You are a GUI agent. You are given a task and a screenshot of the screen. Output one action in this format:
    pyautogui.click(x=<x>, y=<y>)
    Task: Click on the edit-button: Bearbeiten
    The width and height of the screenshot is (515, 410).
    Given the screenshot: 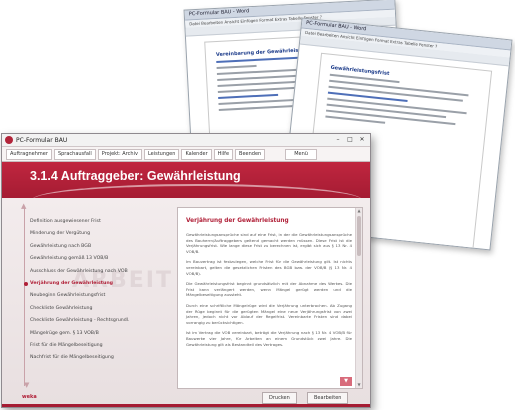 What is the action you would take?
    pyautogui.click(x=328, y=398)
    